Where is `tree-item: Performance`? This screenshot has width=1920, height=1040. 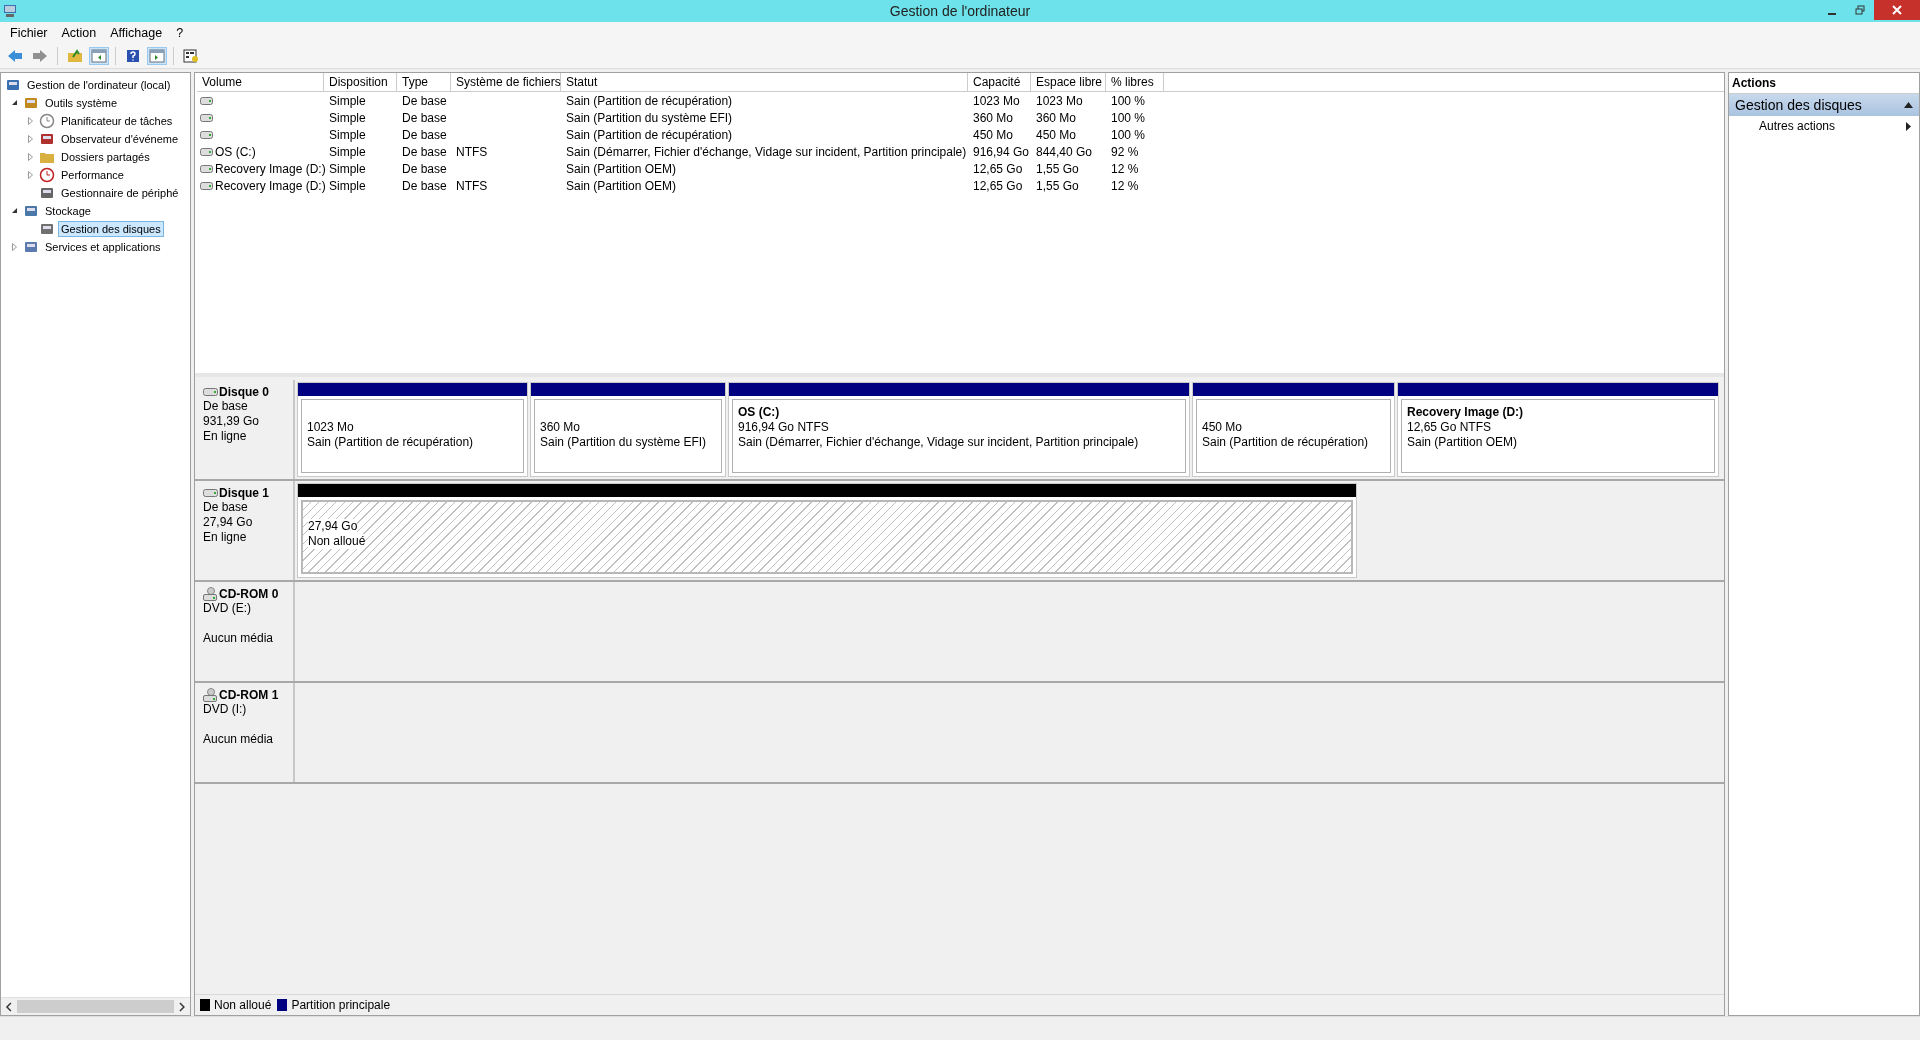 tree-item: Performance is located at coordinates (92, 175).